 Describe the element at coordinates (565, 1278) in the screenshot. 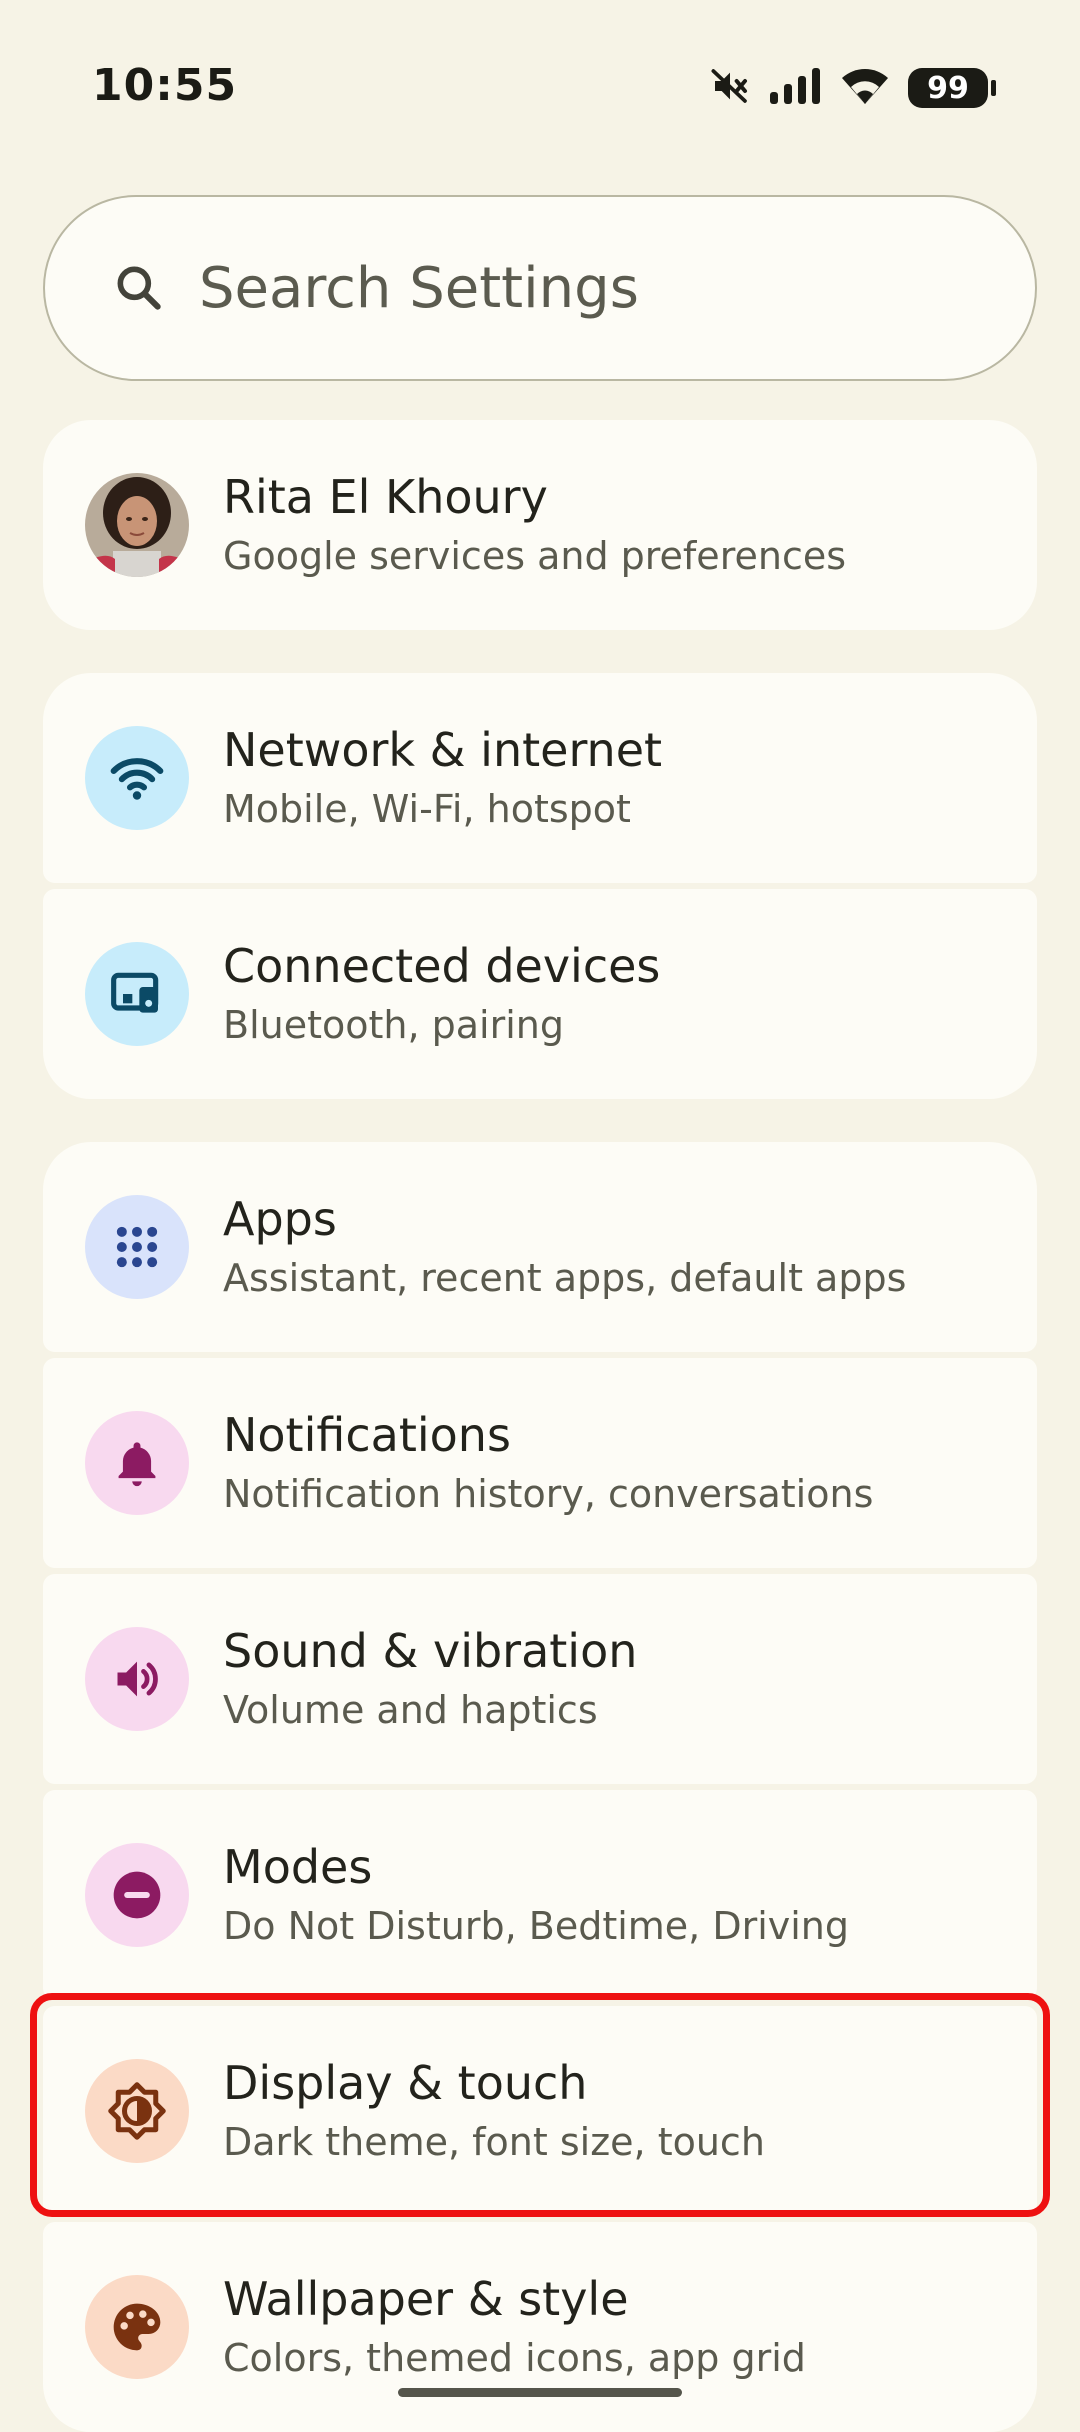

I see `settings-item-subtitle: Assistant, recent apps, default apps` at that location.